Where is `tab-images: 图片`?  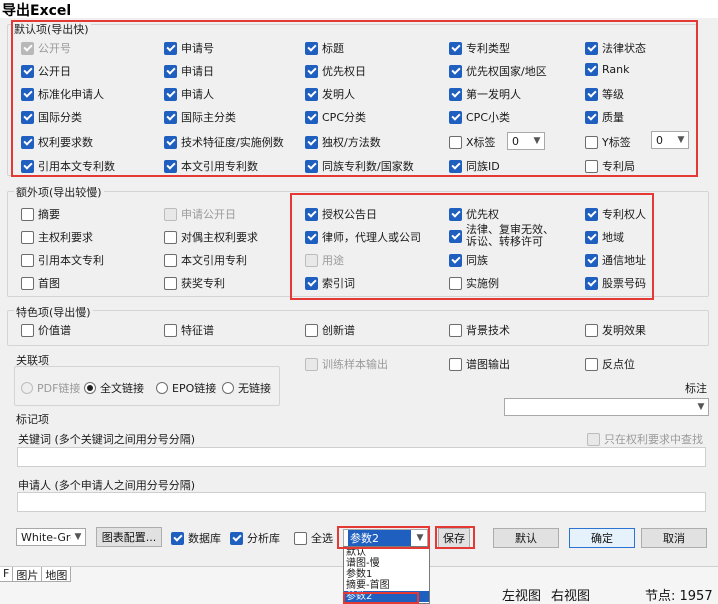
tab-images: 图片 is located at coordinates (28, 574).